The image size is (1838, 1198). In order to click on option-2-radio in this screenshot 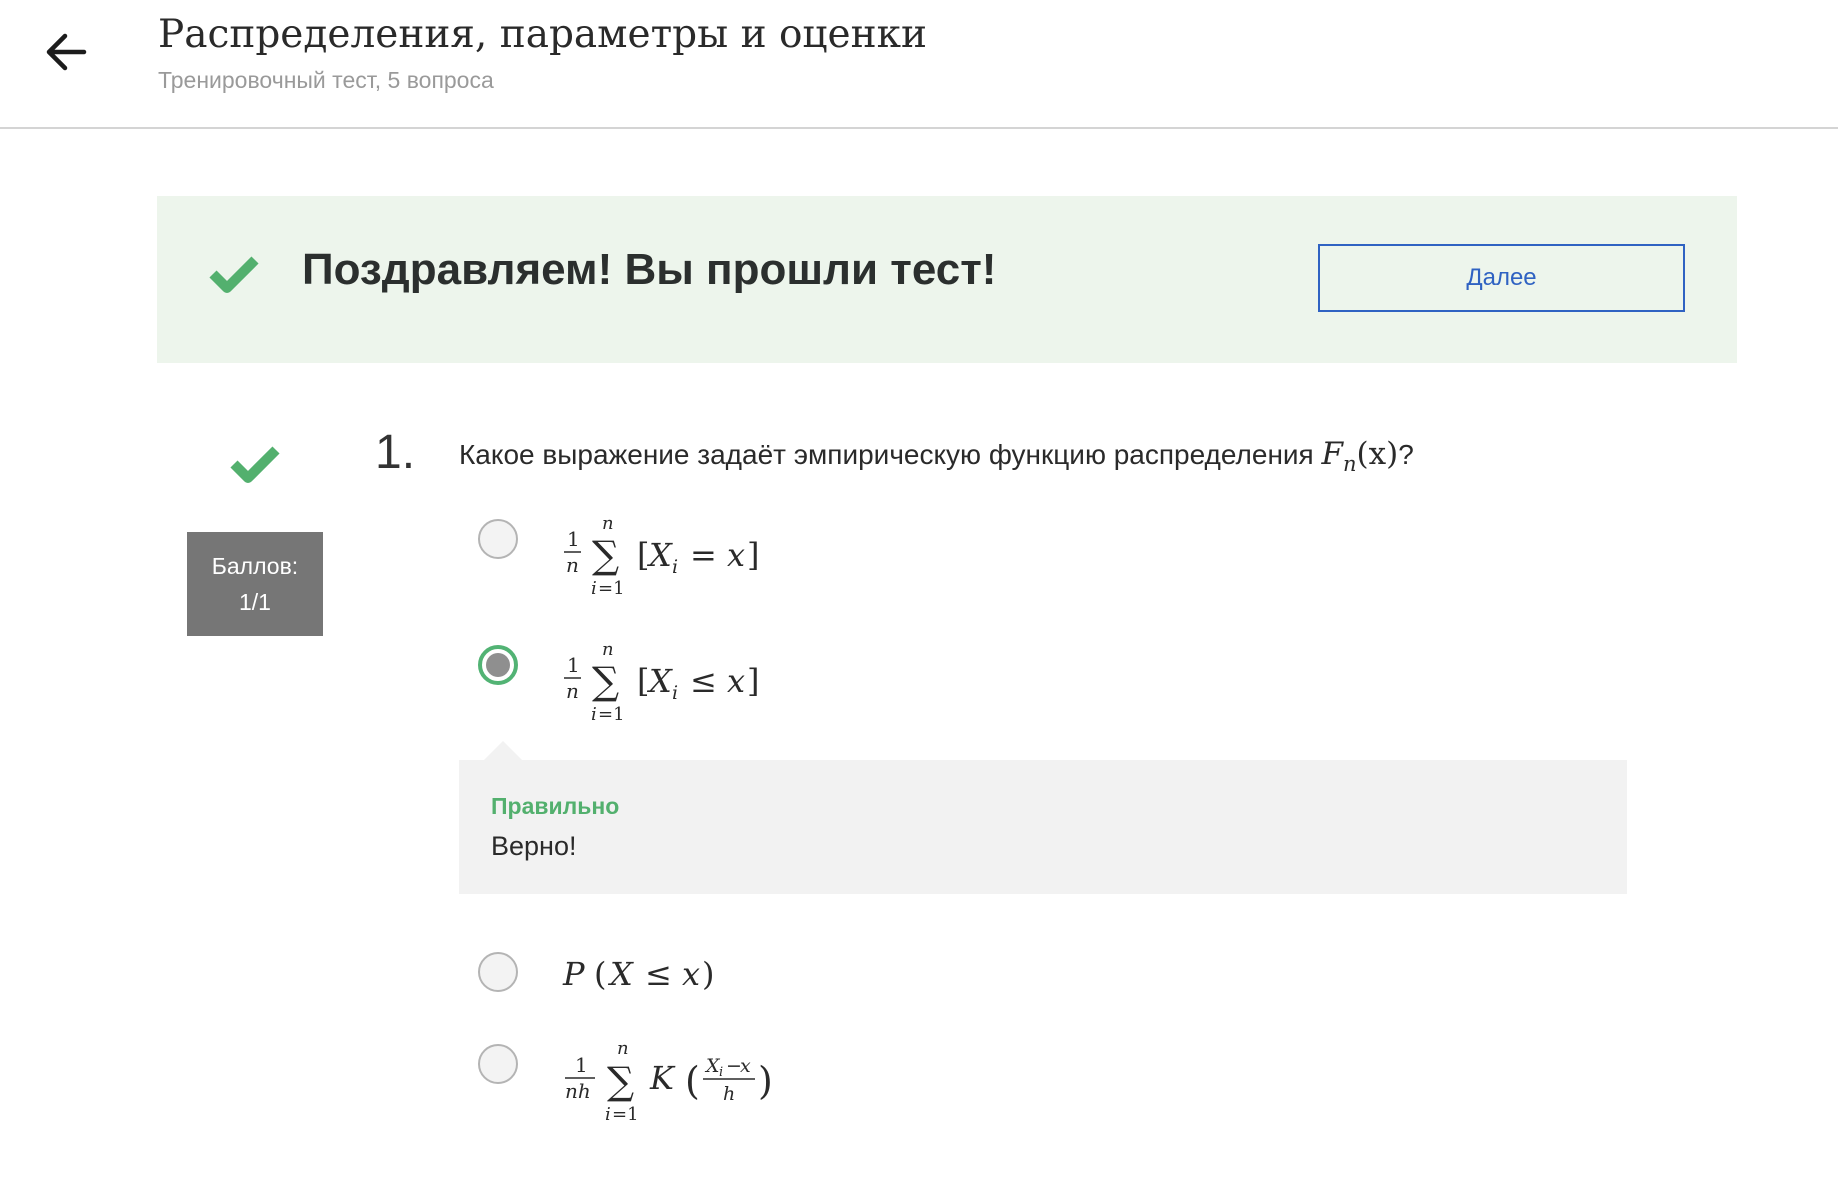, I will do `click(498, 665)`.